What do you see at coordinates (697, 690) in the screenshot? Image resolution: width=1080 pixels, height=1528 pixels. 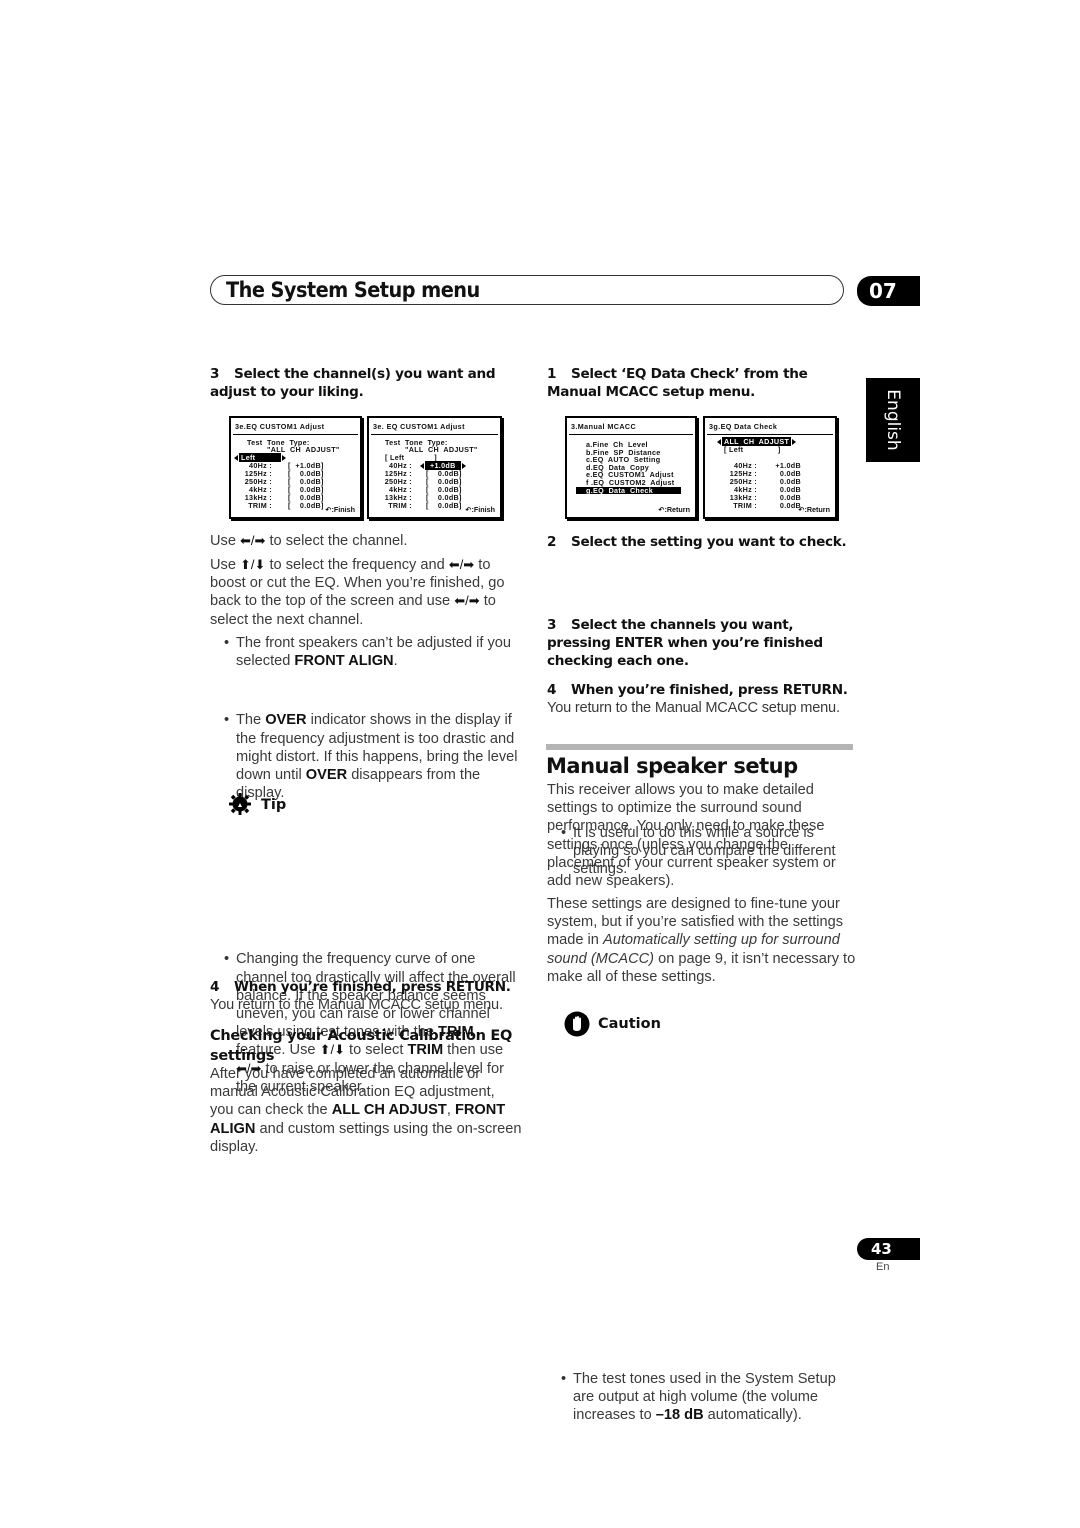 I see `right-step-4: 4 When you’re finished, press RETURN.` at bounding box center [697, 690].